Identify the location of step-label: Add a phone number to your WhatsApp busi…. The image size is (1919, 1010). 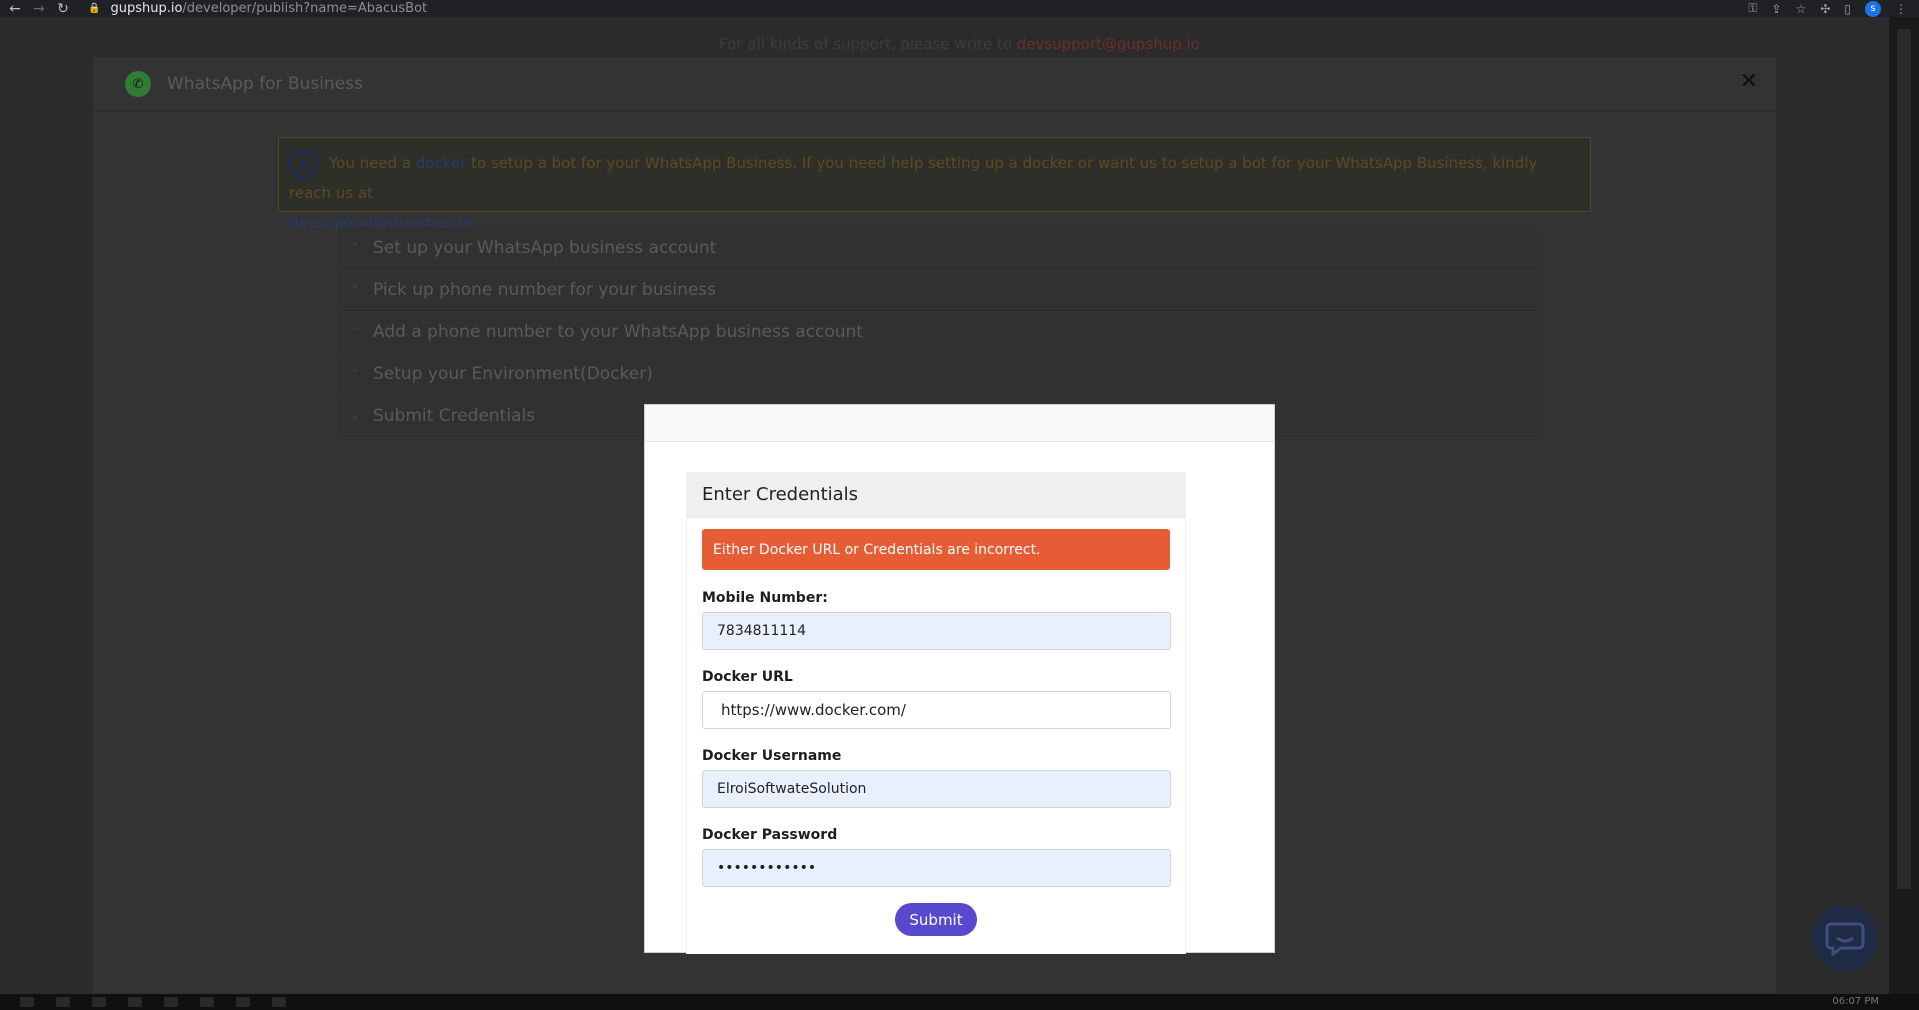
(618, 331).